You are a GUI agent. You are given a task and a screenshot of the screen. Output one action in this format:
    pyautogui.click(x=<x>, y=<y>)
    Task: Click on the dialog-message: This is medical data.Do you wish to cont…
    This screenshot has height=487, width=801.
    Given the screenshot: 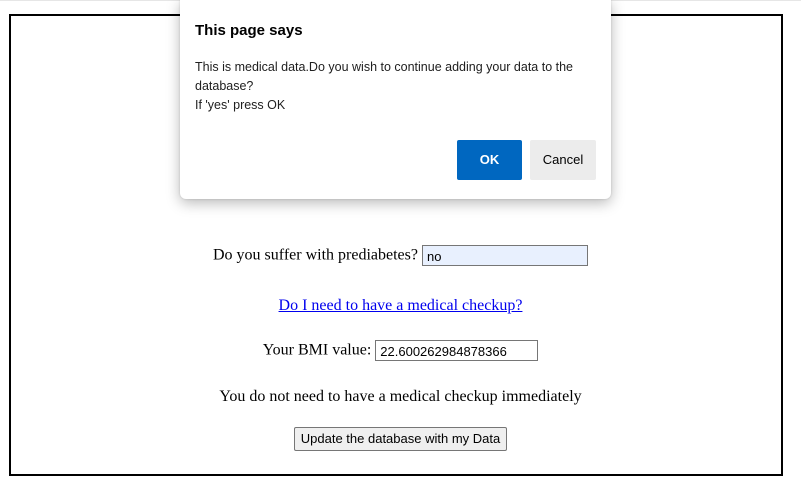 What is the action you would take?
    pyautogui.click(x=397, y=86)
    